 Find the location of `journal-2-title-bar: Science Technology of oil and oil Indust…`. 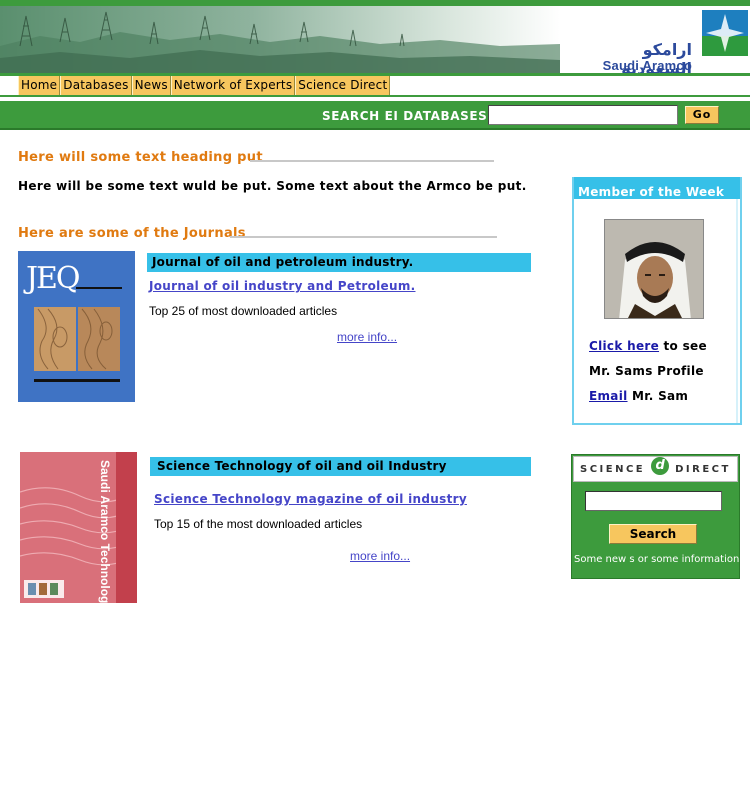

journal-2-title-bar: Science Technology of oil and oil Indust… is located at coordinates (340, 466).